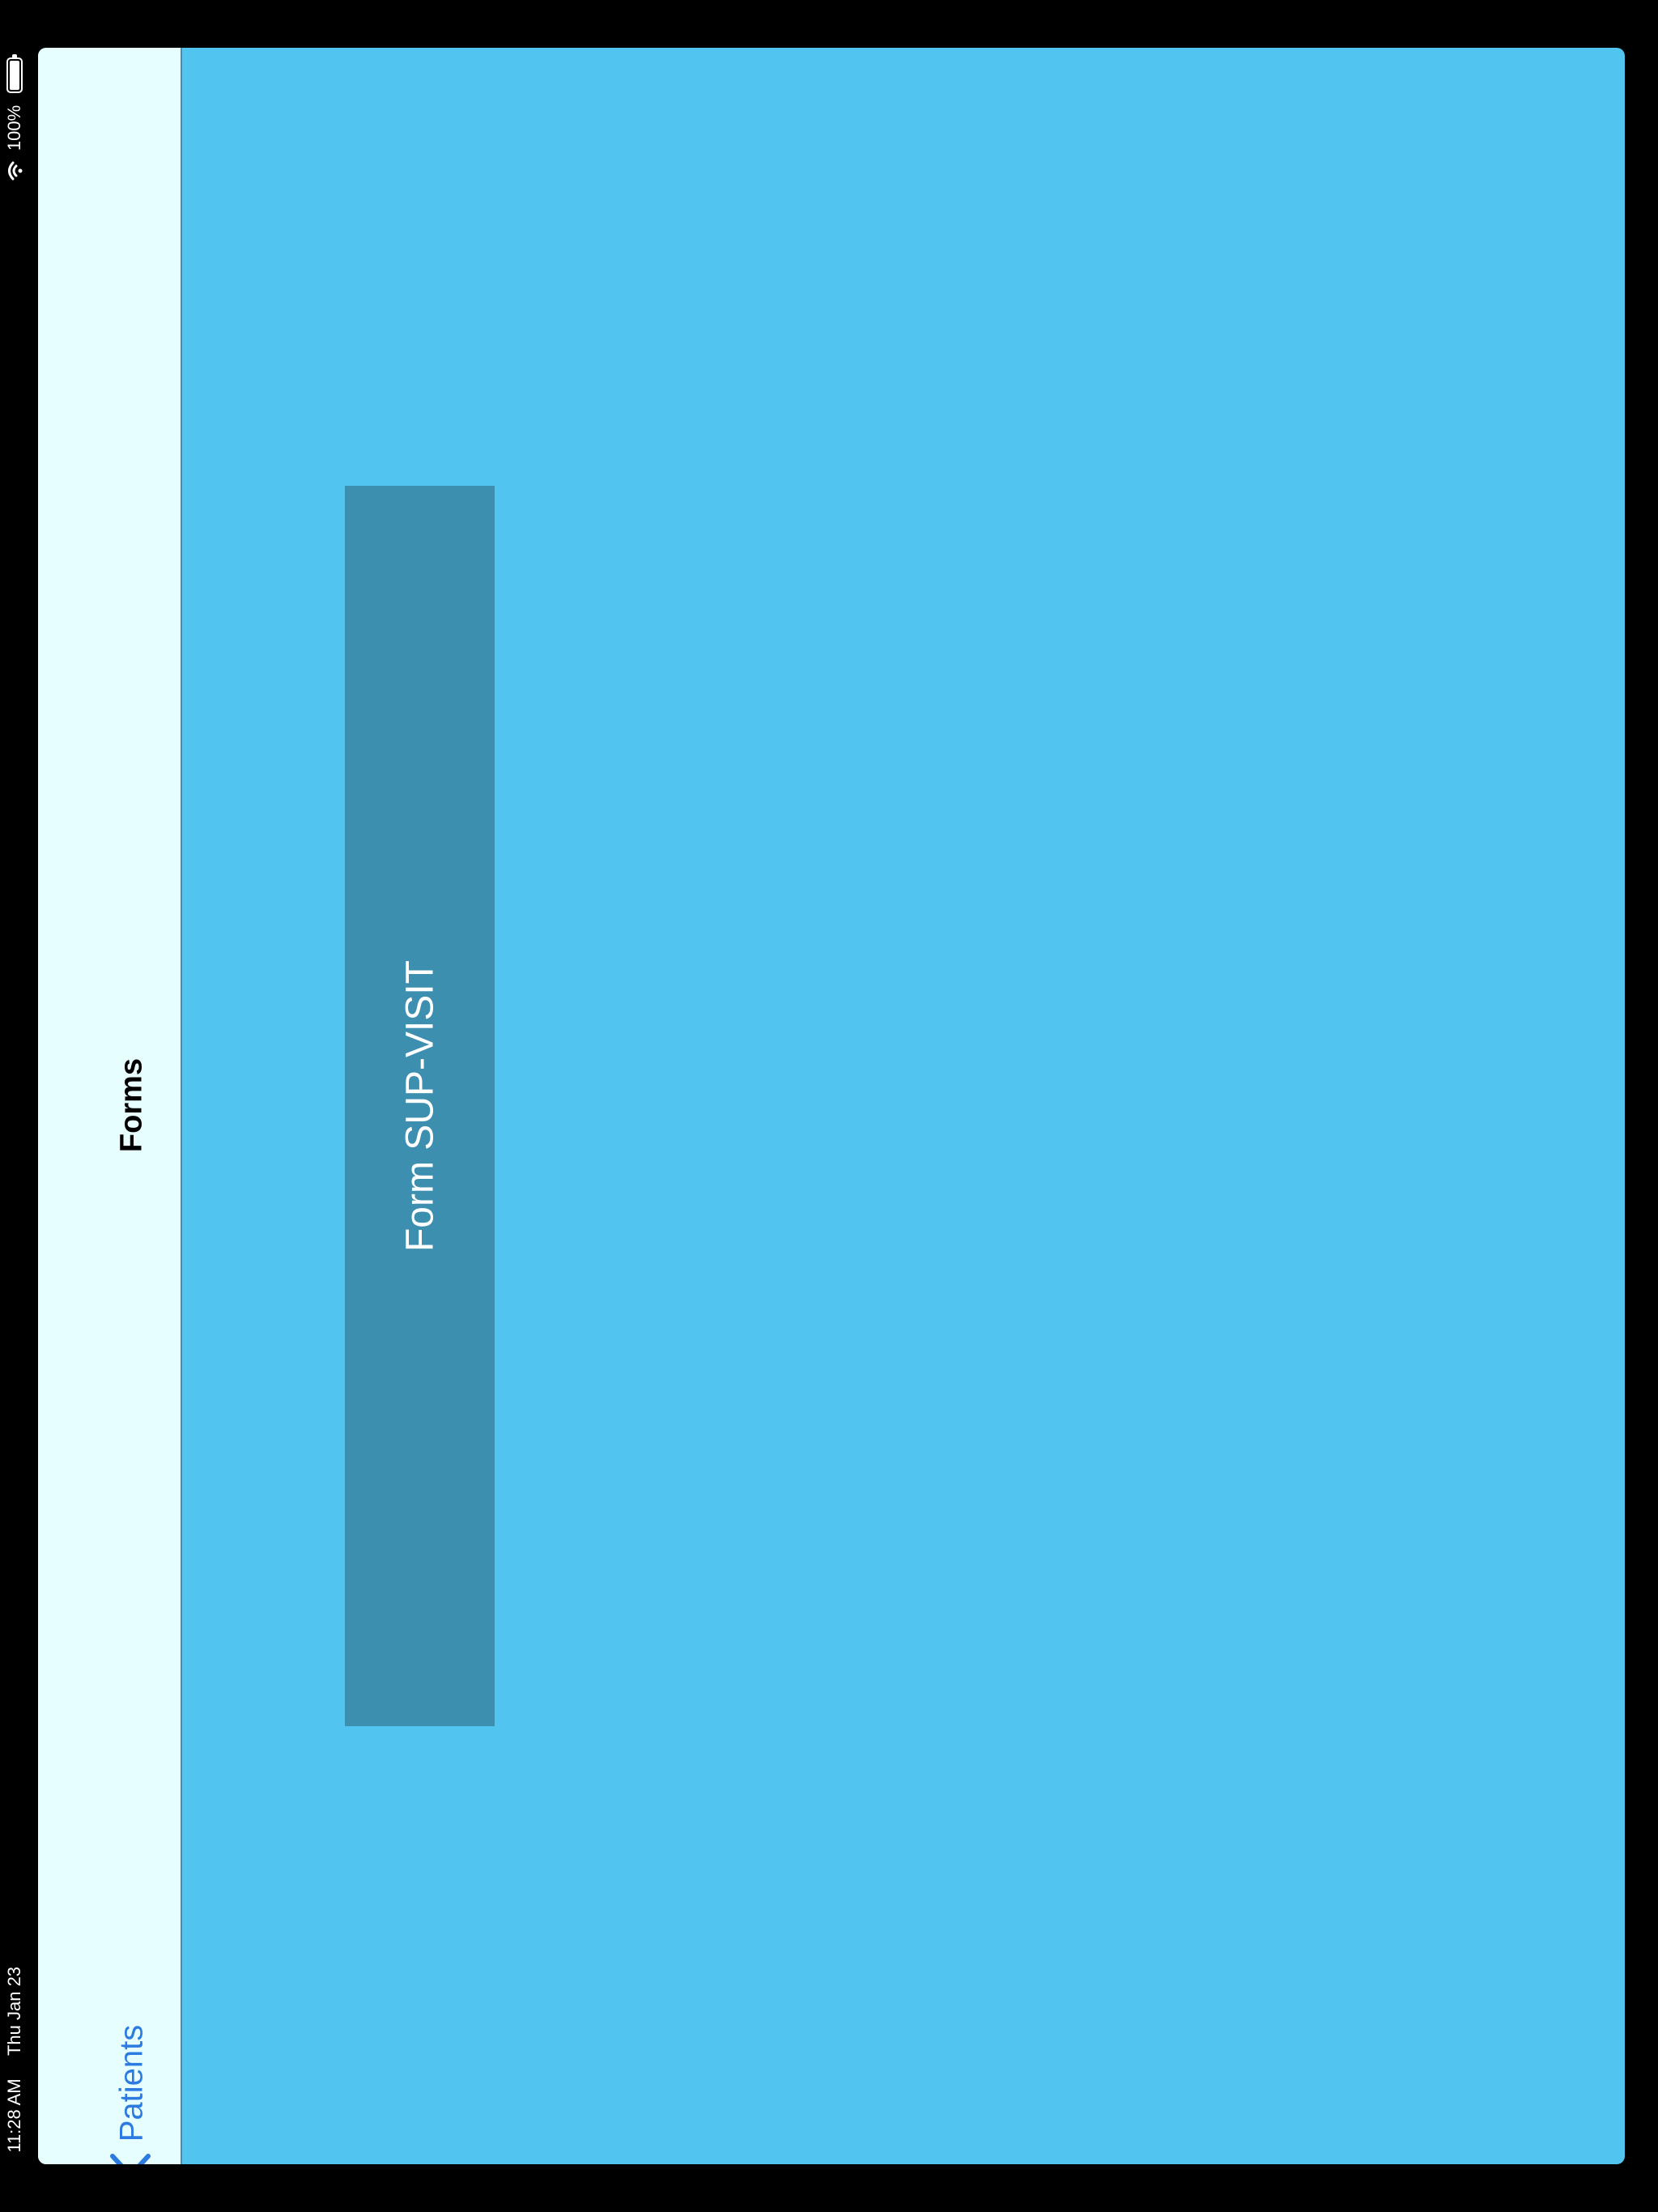 This screenshot has height=2212, width=1658. I want to click on back-button-label: Patients, so click(132, 2083).